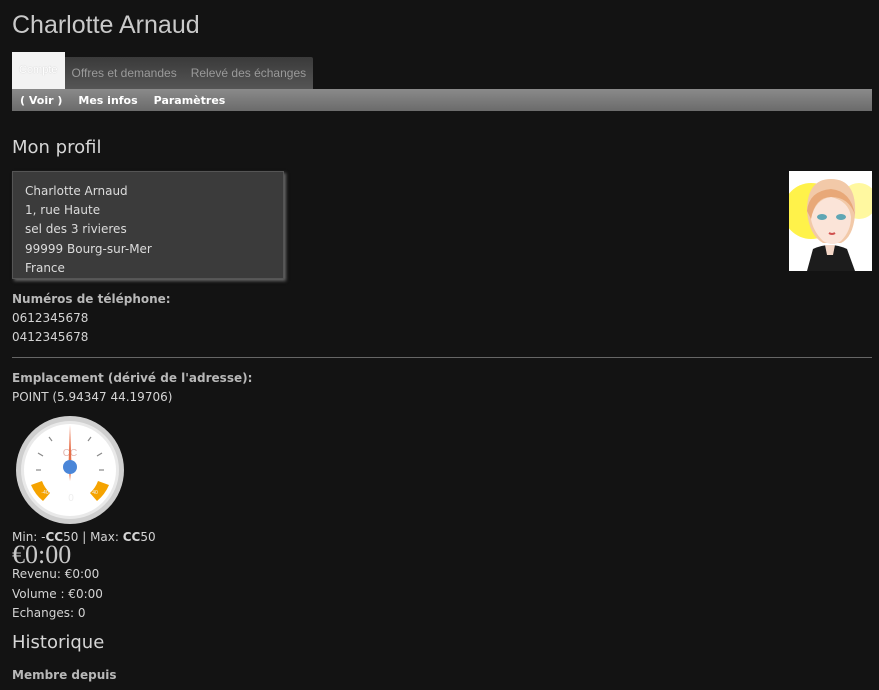 The height and width of the screenshot is (690, 879). What do you see at coordinates (45, 267) in the screenshot?
I see `address-line: France` at bounding box center [45, 267].